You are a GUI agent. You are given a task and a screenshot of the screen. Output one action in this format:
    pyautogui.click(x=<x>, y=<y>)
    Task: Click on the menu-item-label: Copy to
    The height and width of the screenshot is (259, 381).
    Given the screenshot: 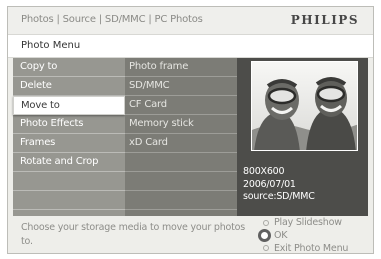 What is the action you would take?
    pyautogui.click(x=39, y=66)
    